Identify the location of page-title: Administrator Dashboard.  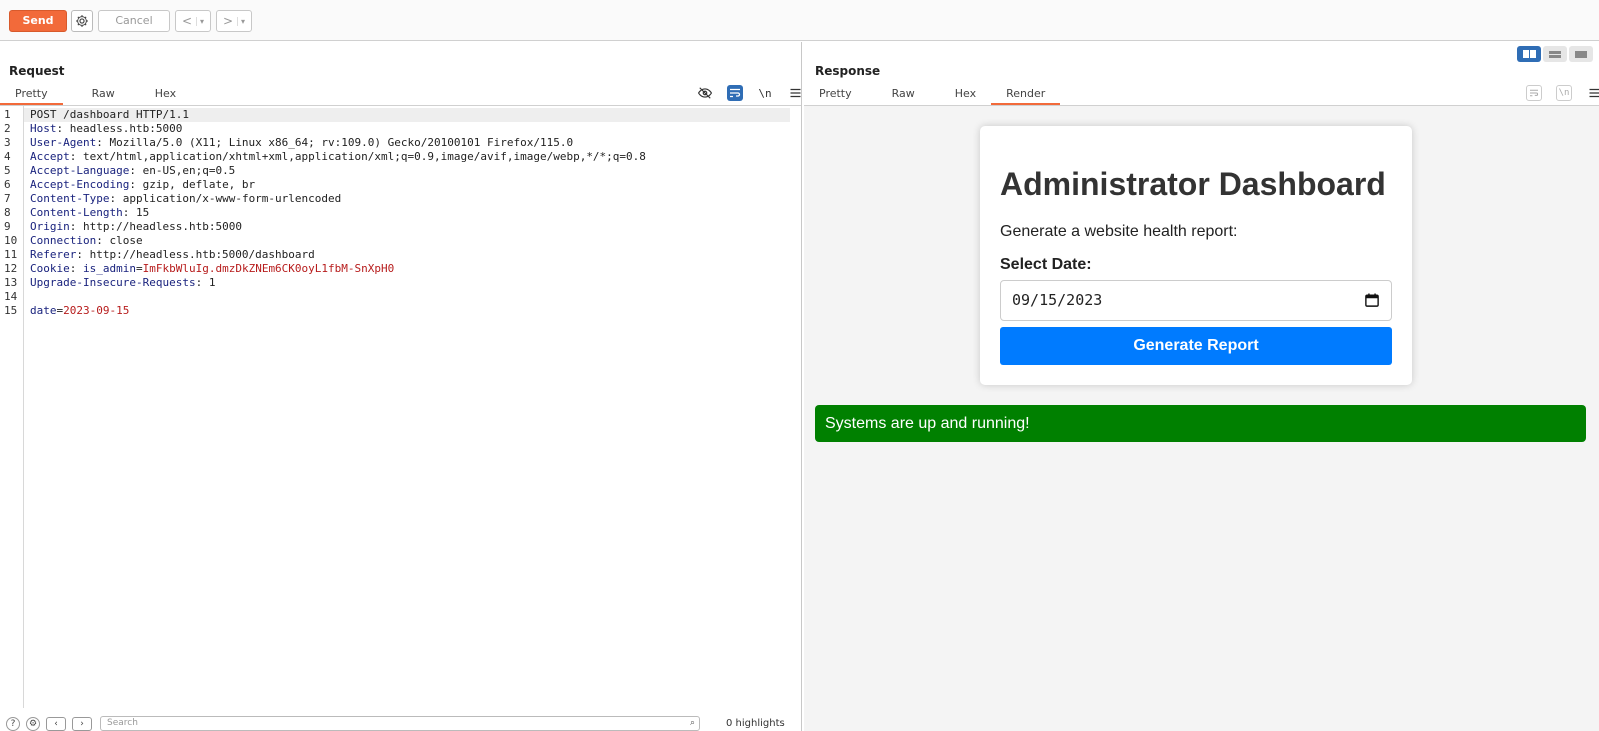
(1193, 184).